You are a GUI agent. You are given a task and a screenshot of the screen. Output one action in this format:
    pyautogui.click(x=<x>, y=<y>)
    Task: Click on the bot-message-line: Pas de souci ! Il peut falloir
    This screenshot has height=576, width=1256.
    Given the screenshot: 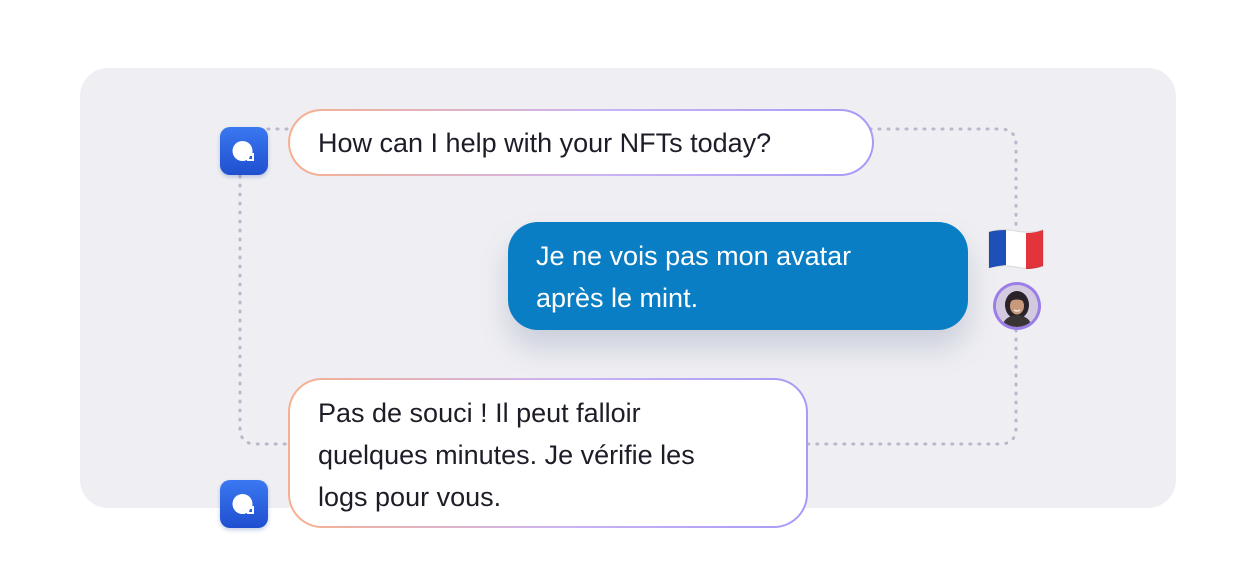 What is the action you would take?
    pyautogui.click(x=479, y=413)
    